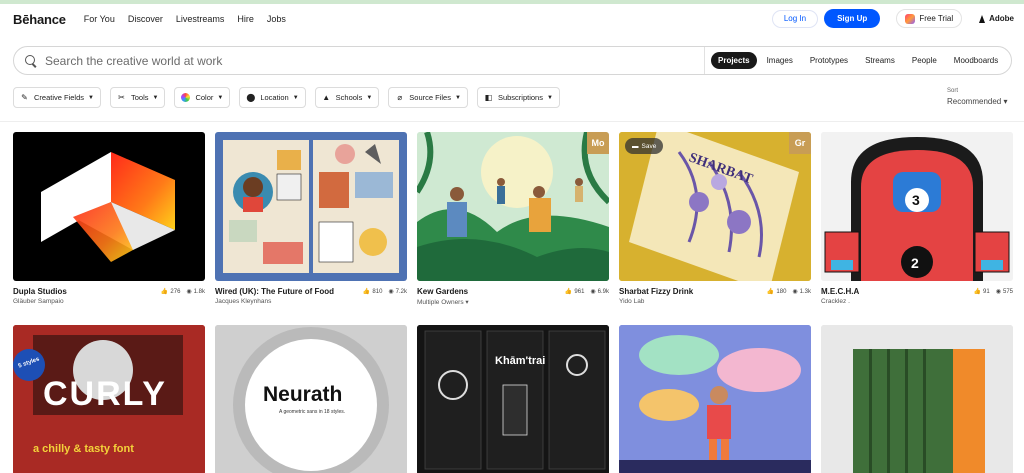 Image resolution: width=1024 pixels, height=473 pixels. I want to click on filter-label: Source Files, so click(430, 97).